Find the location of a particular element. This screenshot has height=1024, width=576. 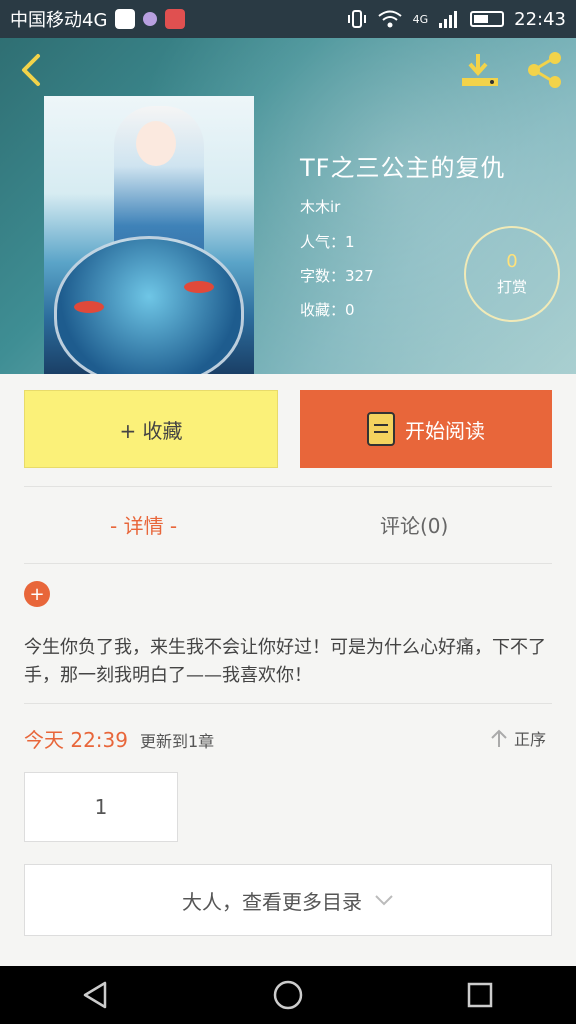

more-catalog-label: 大人，查看更多目录 is located at coordinates (272, 901).